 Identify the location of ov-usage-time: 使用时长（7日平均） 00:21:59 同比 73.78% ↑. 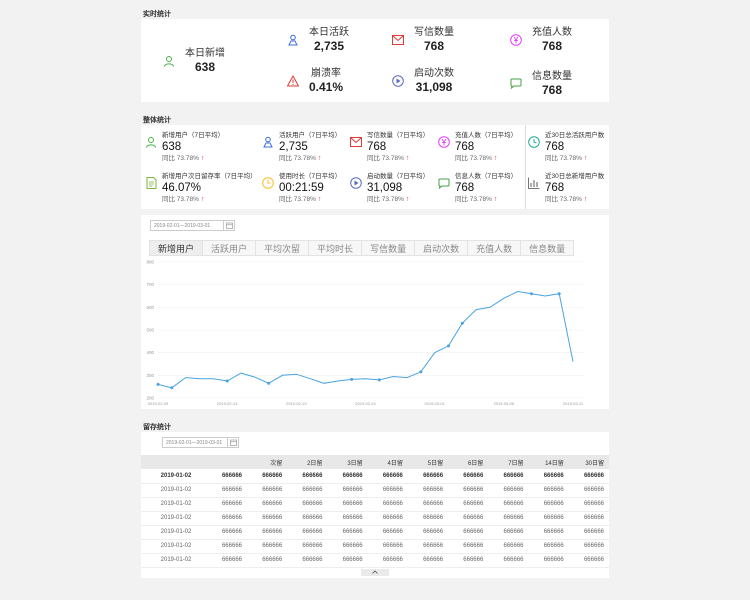
(301, 188).